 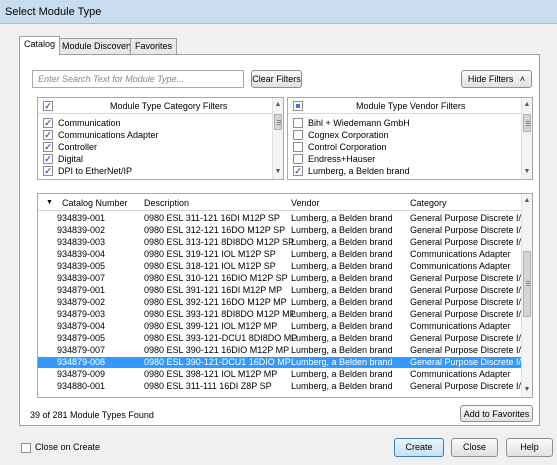 I want to click on cell-category: Communications Adapter, so click(x=460, y=326).